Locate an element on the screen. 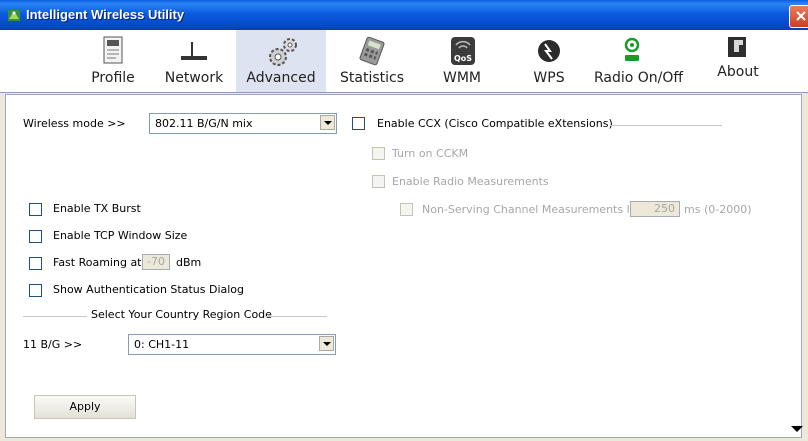 This screenshot has width=808, height=441. tab-profile: Profile is located at coordinates (113, 61).